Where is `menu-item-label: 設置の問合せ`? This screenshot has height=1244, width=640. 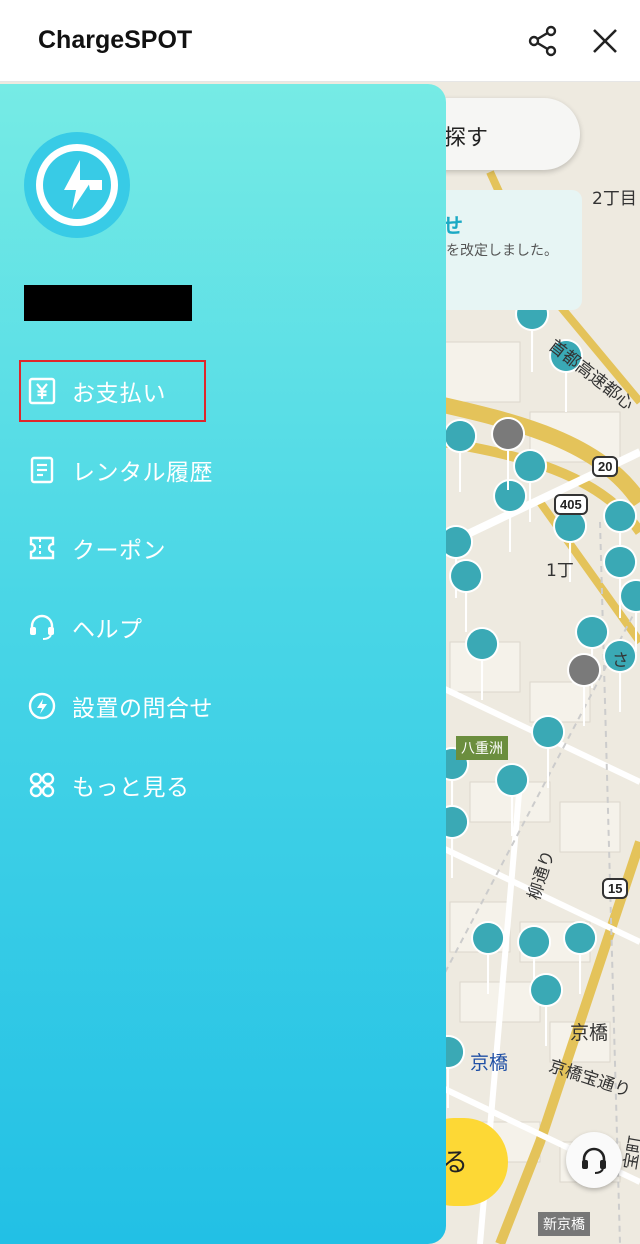 menu-item-label: 設置の問合せ is located at coordinates (142, 709).